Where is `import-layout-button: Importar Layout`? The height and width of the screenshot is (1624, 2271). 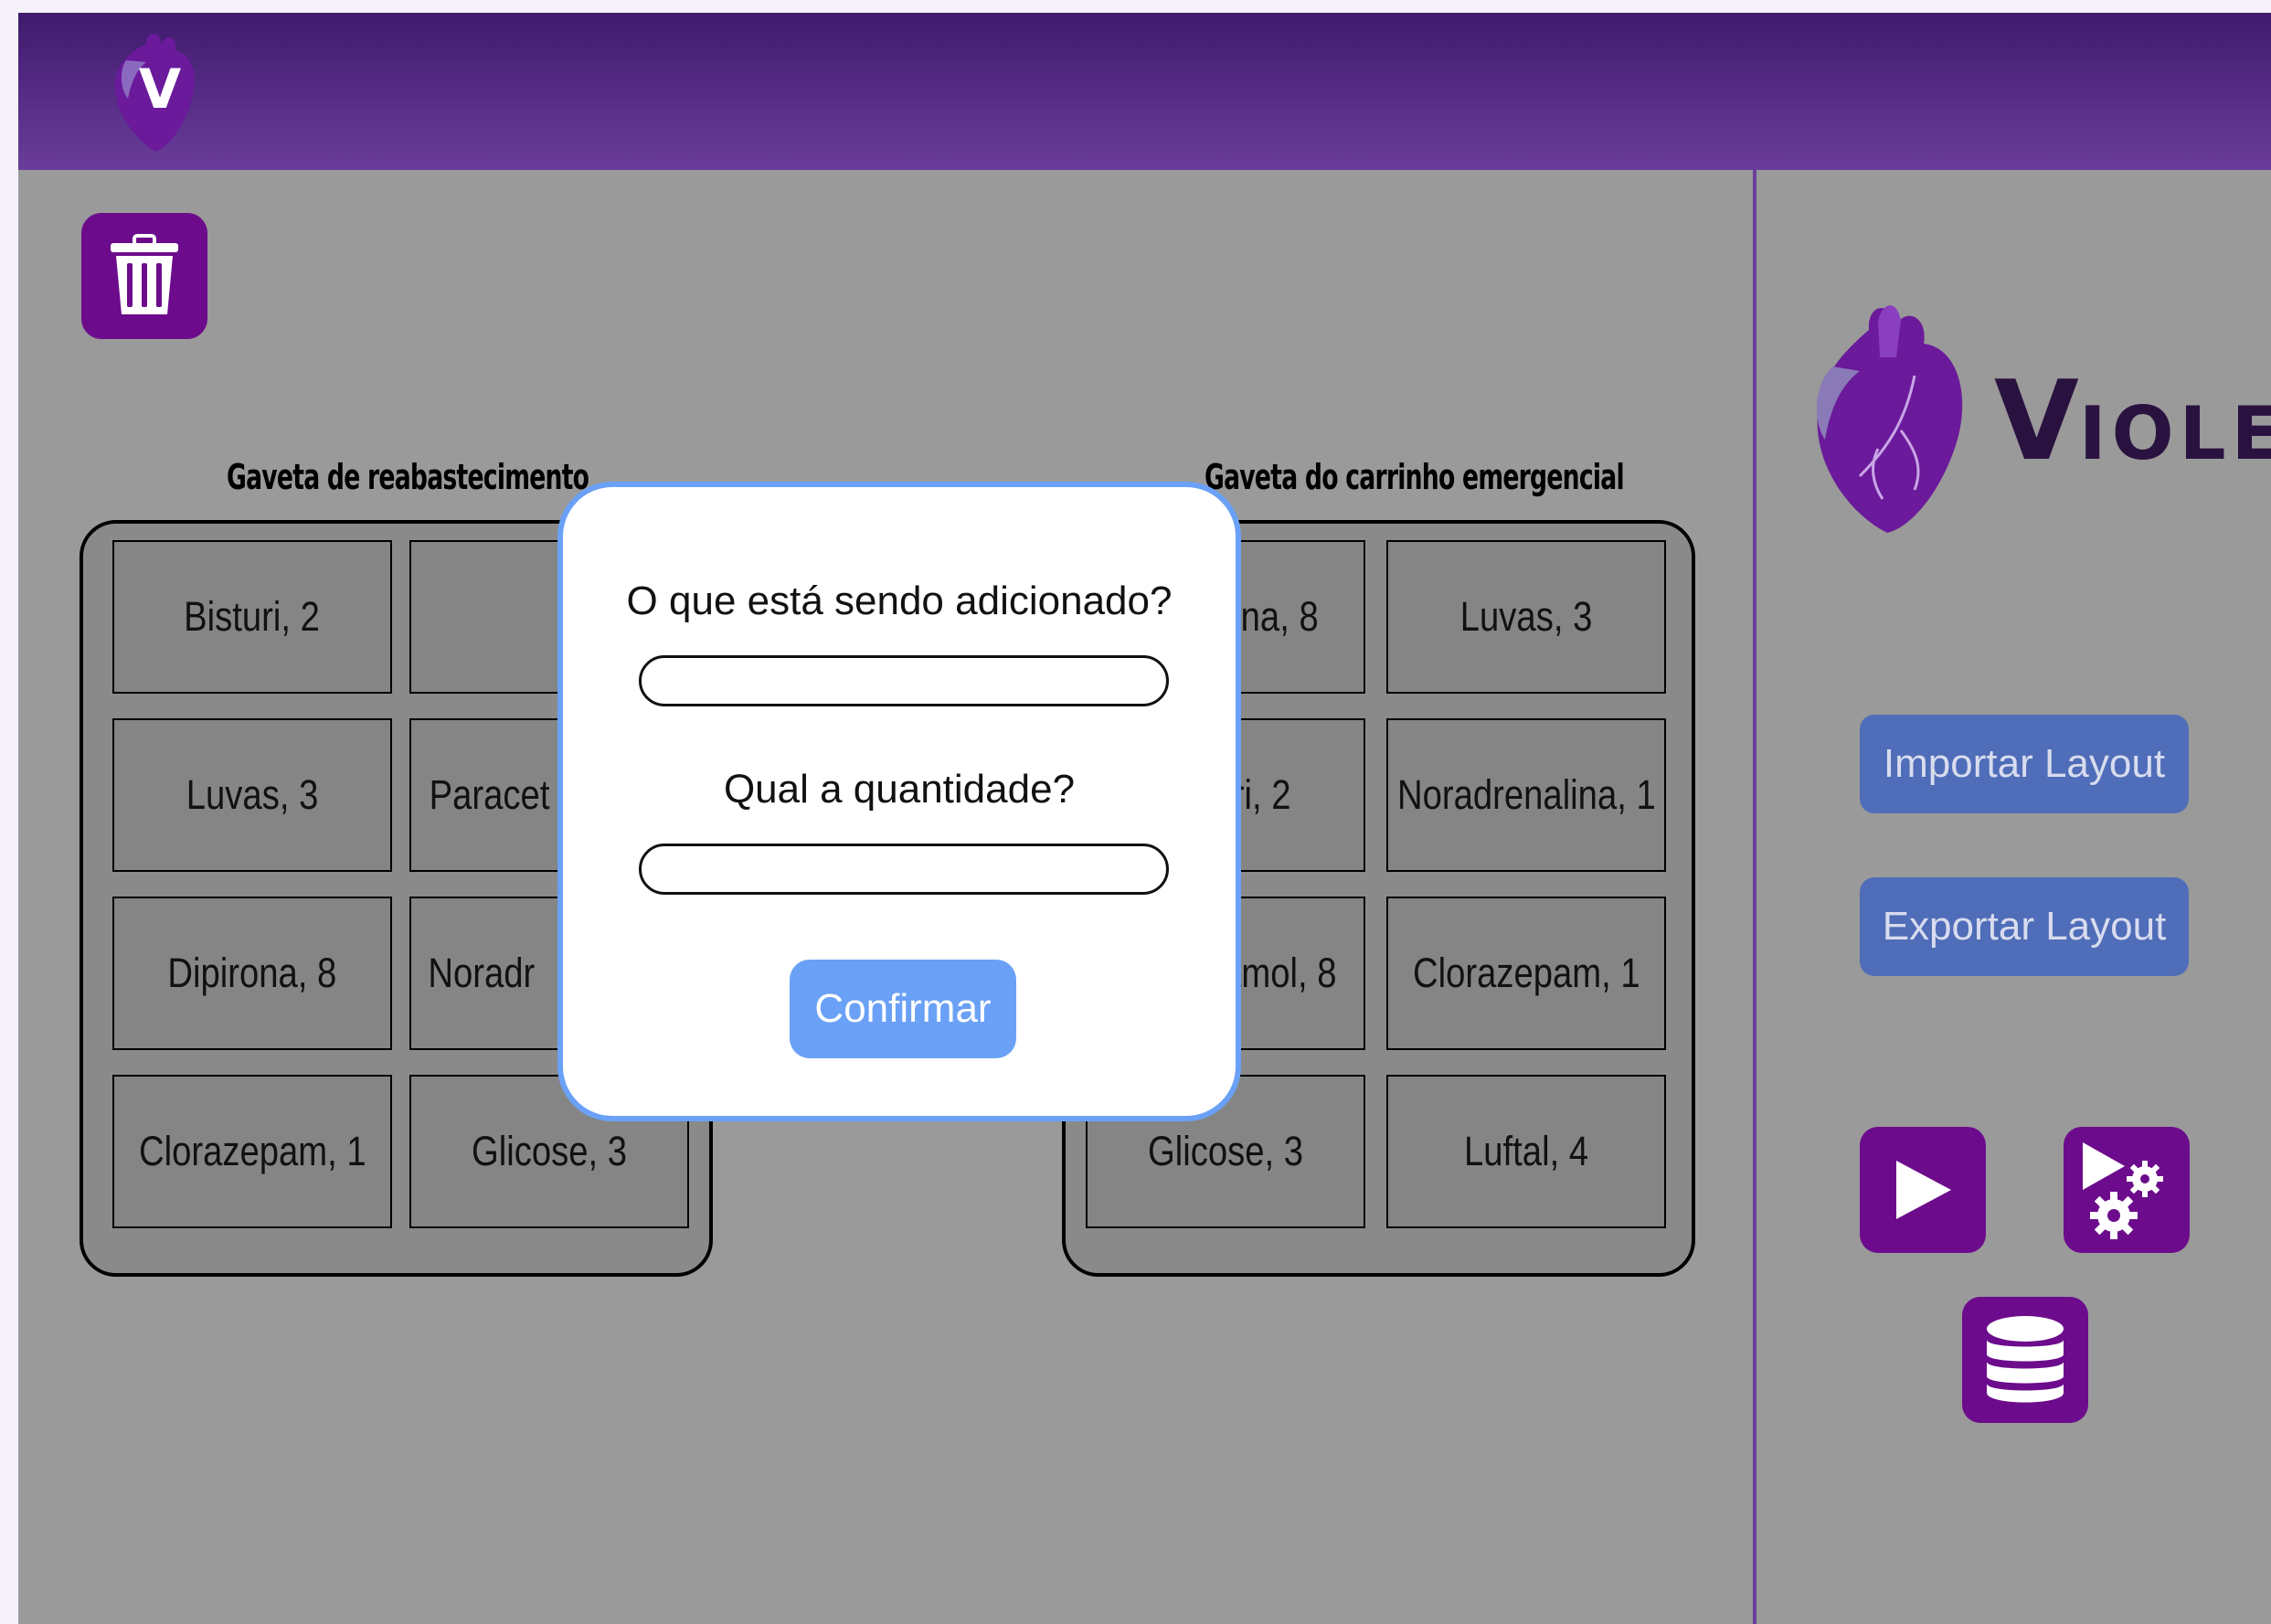 import-layout-button: Importar Layout is located at coordinates (2024, 764).